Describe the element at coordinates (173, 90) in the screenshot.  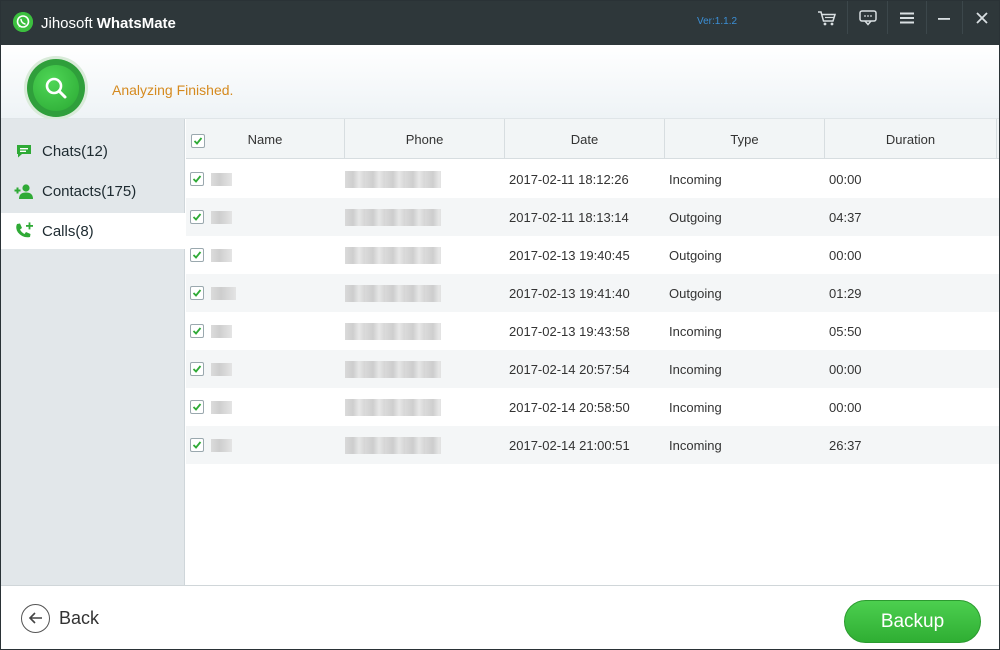
I see `status-message: Analyzing Finished.` at that location.